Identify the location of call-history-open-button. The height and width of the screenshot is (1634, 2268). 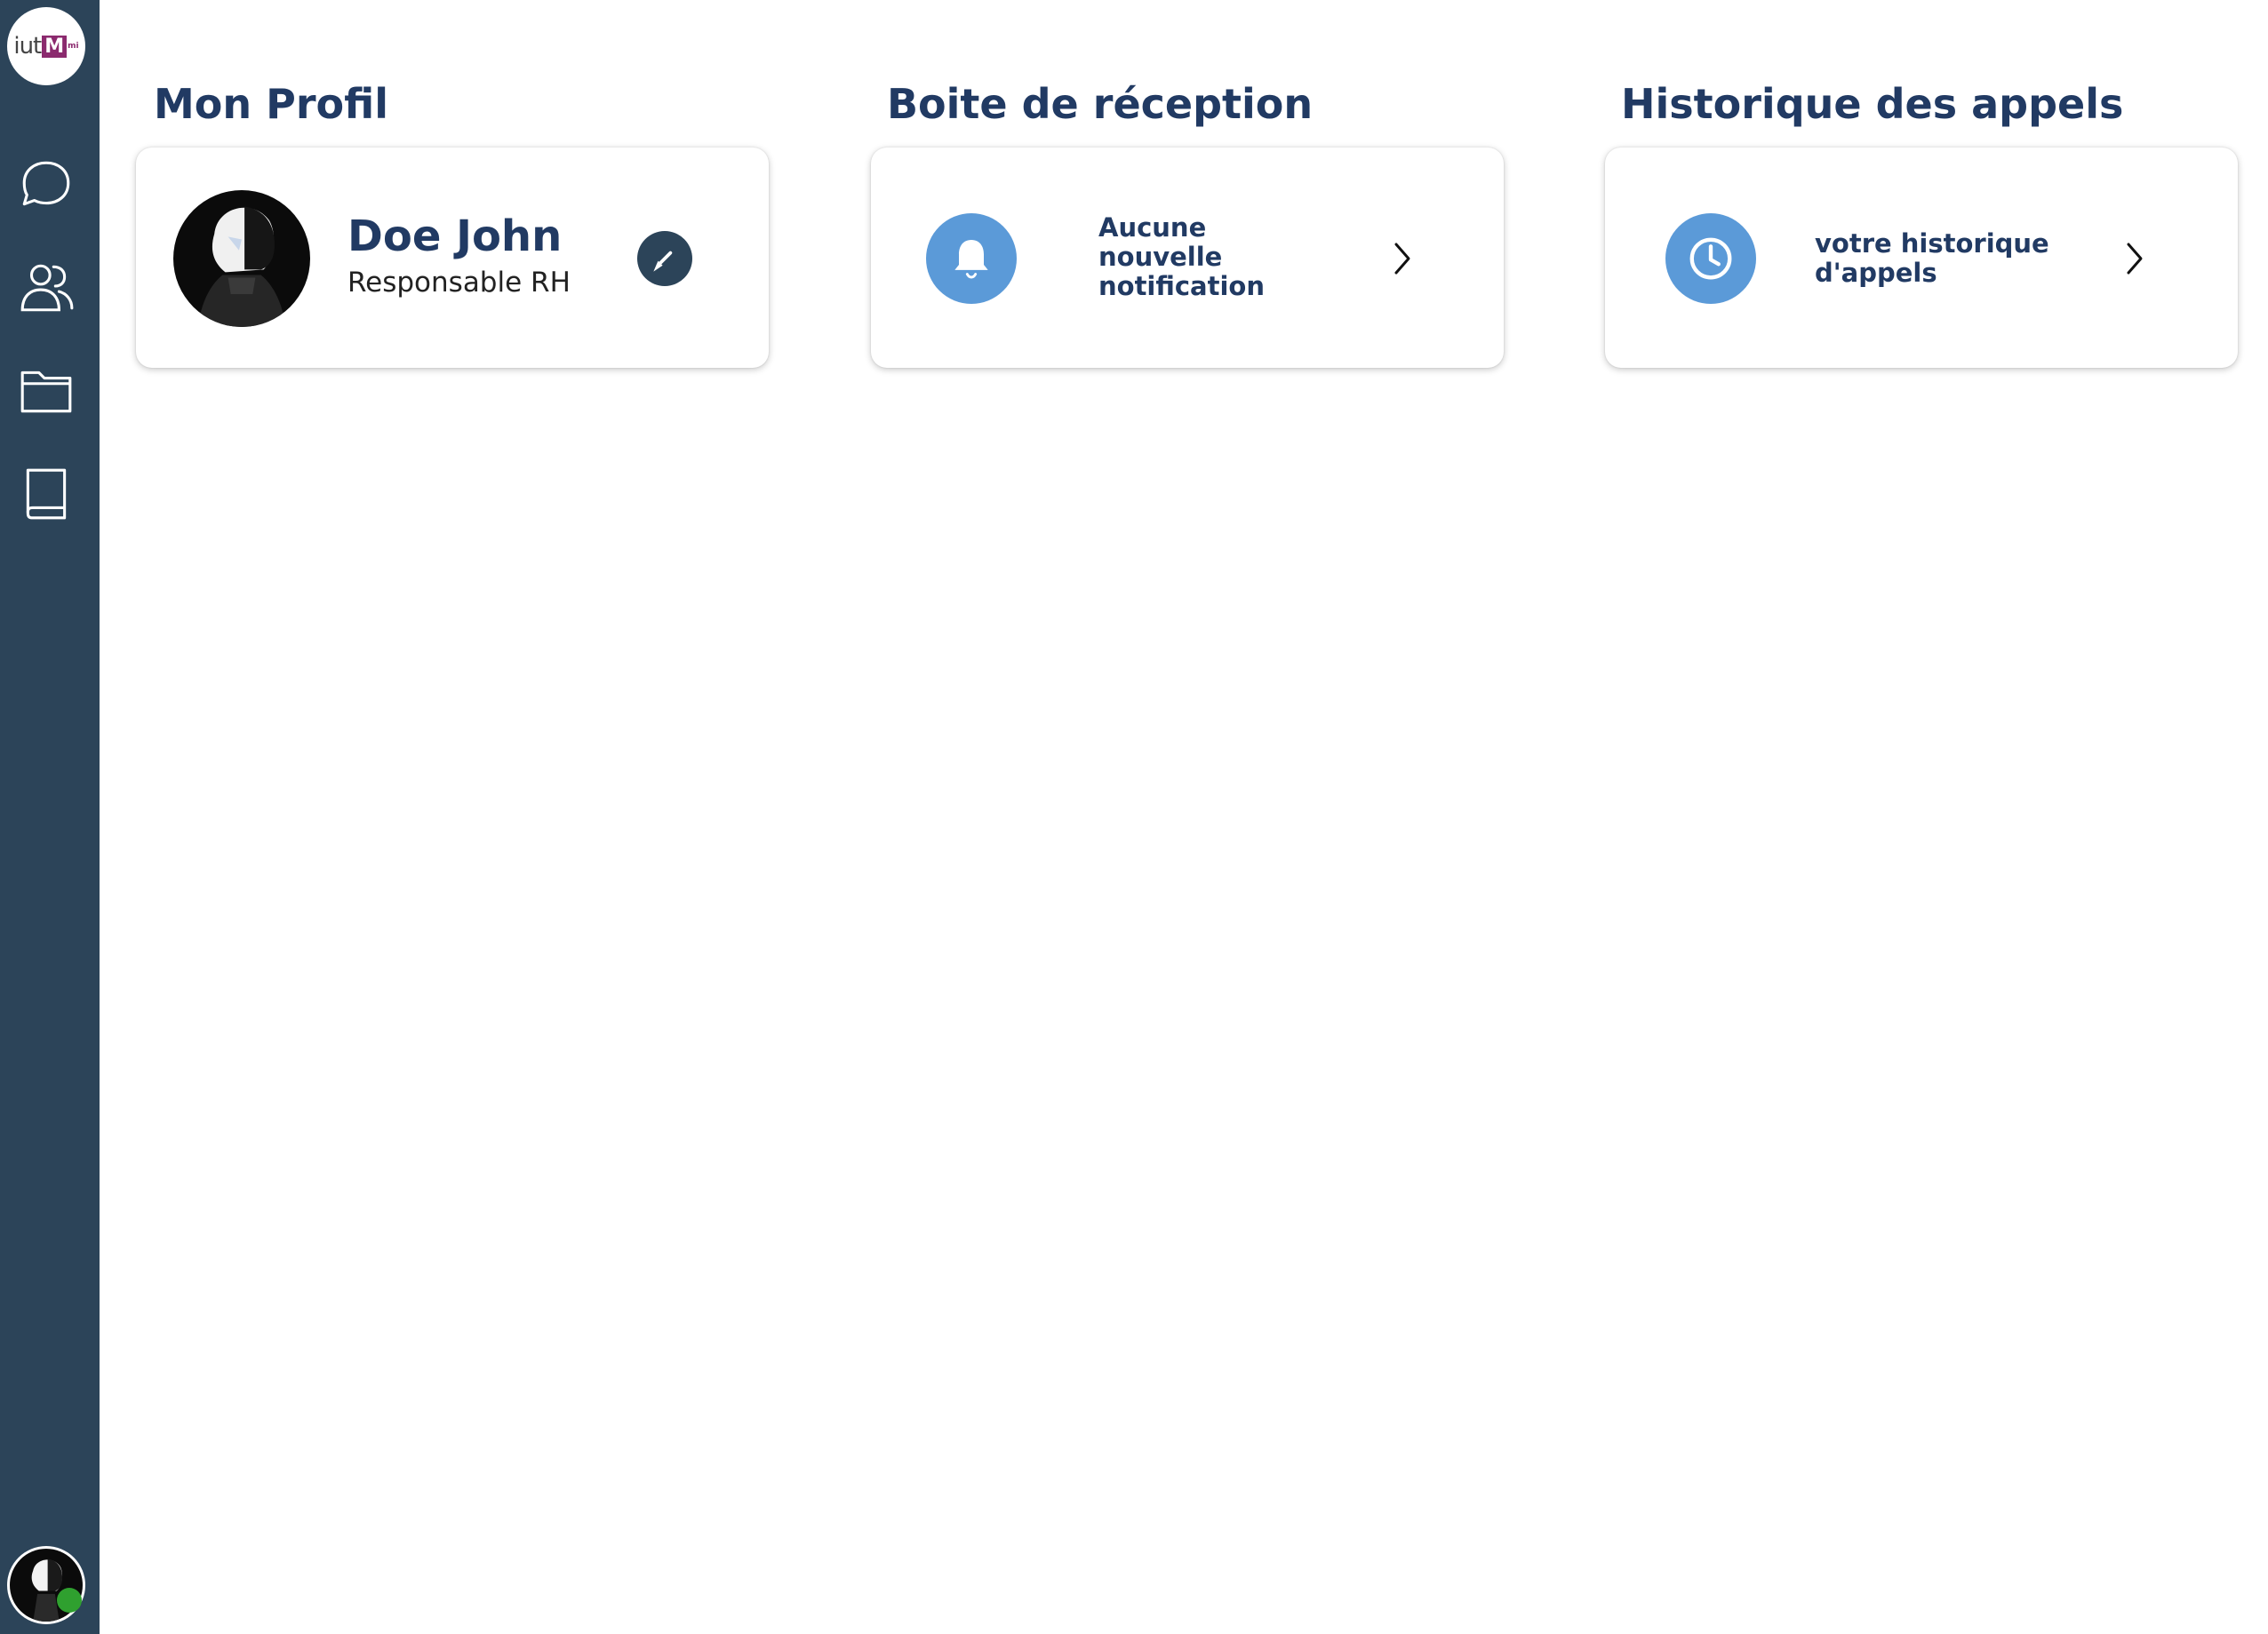
(2134, 258).